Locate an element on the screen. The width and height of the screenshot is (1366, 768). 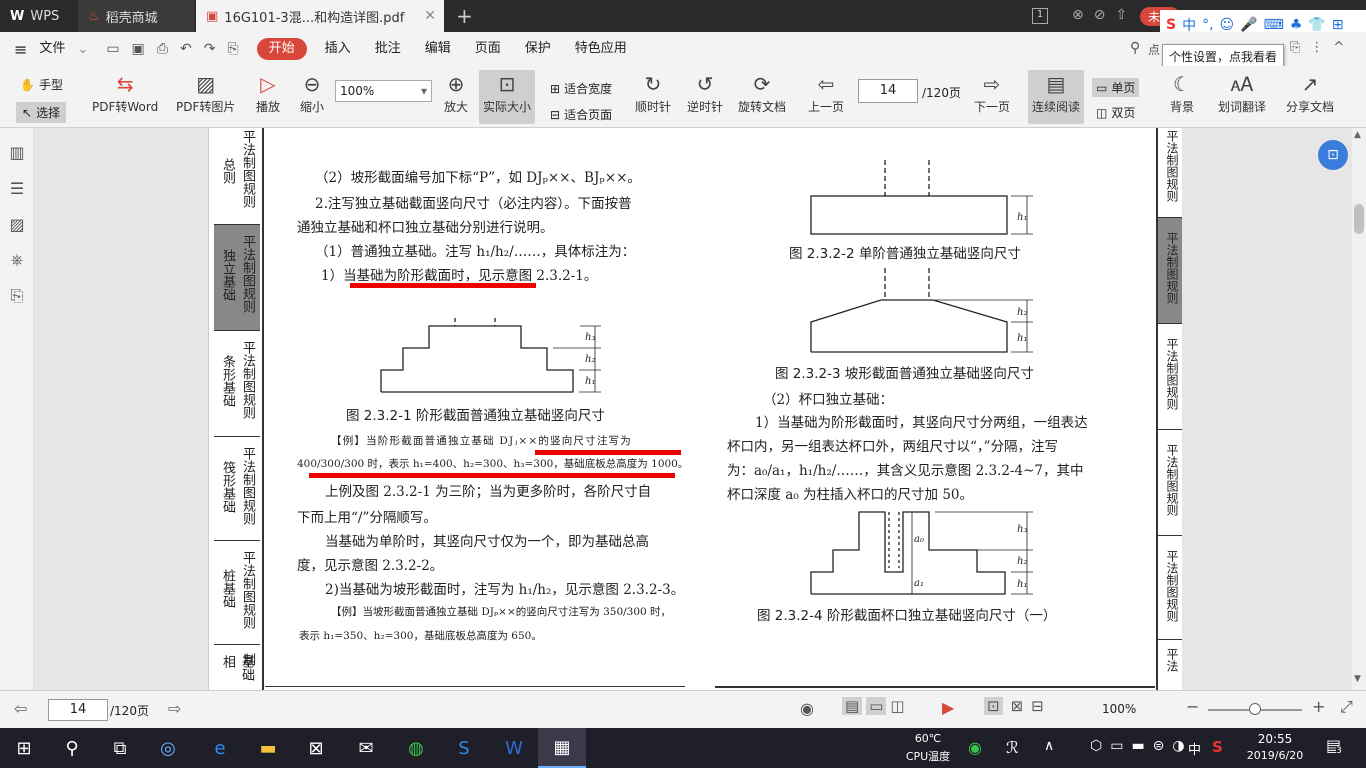
menu-insert: 插入 is located at coordinates (338, 49).